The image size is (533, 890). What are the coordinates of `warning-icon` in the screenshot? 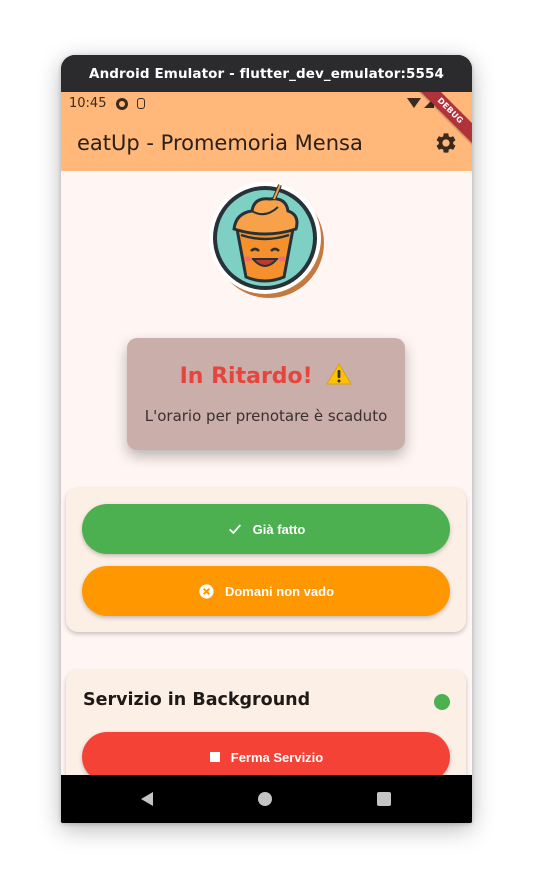 It's located at (339, 374).